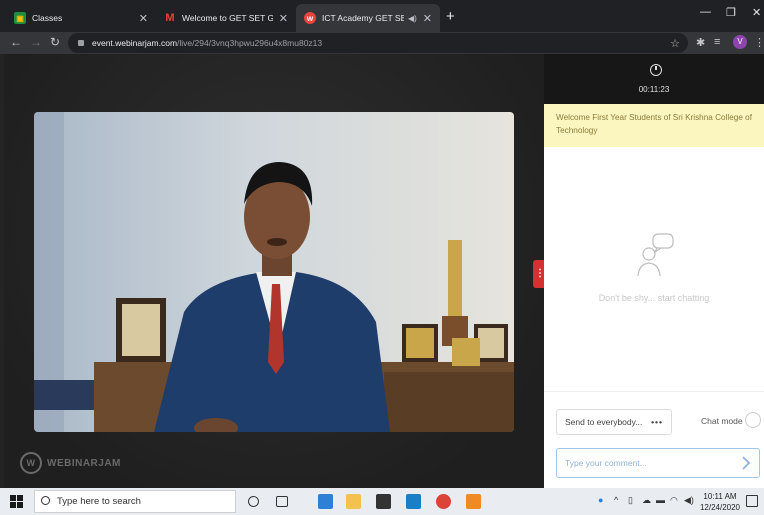 The image size is (764, 515). I want to click on task-view-icon, so click(282, 501).